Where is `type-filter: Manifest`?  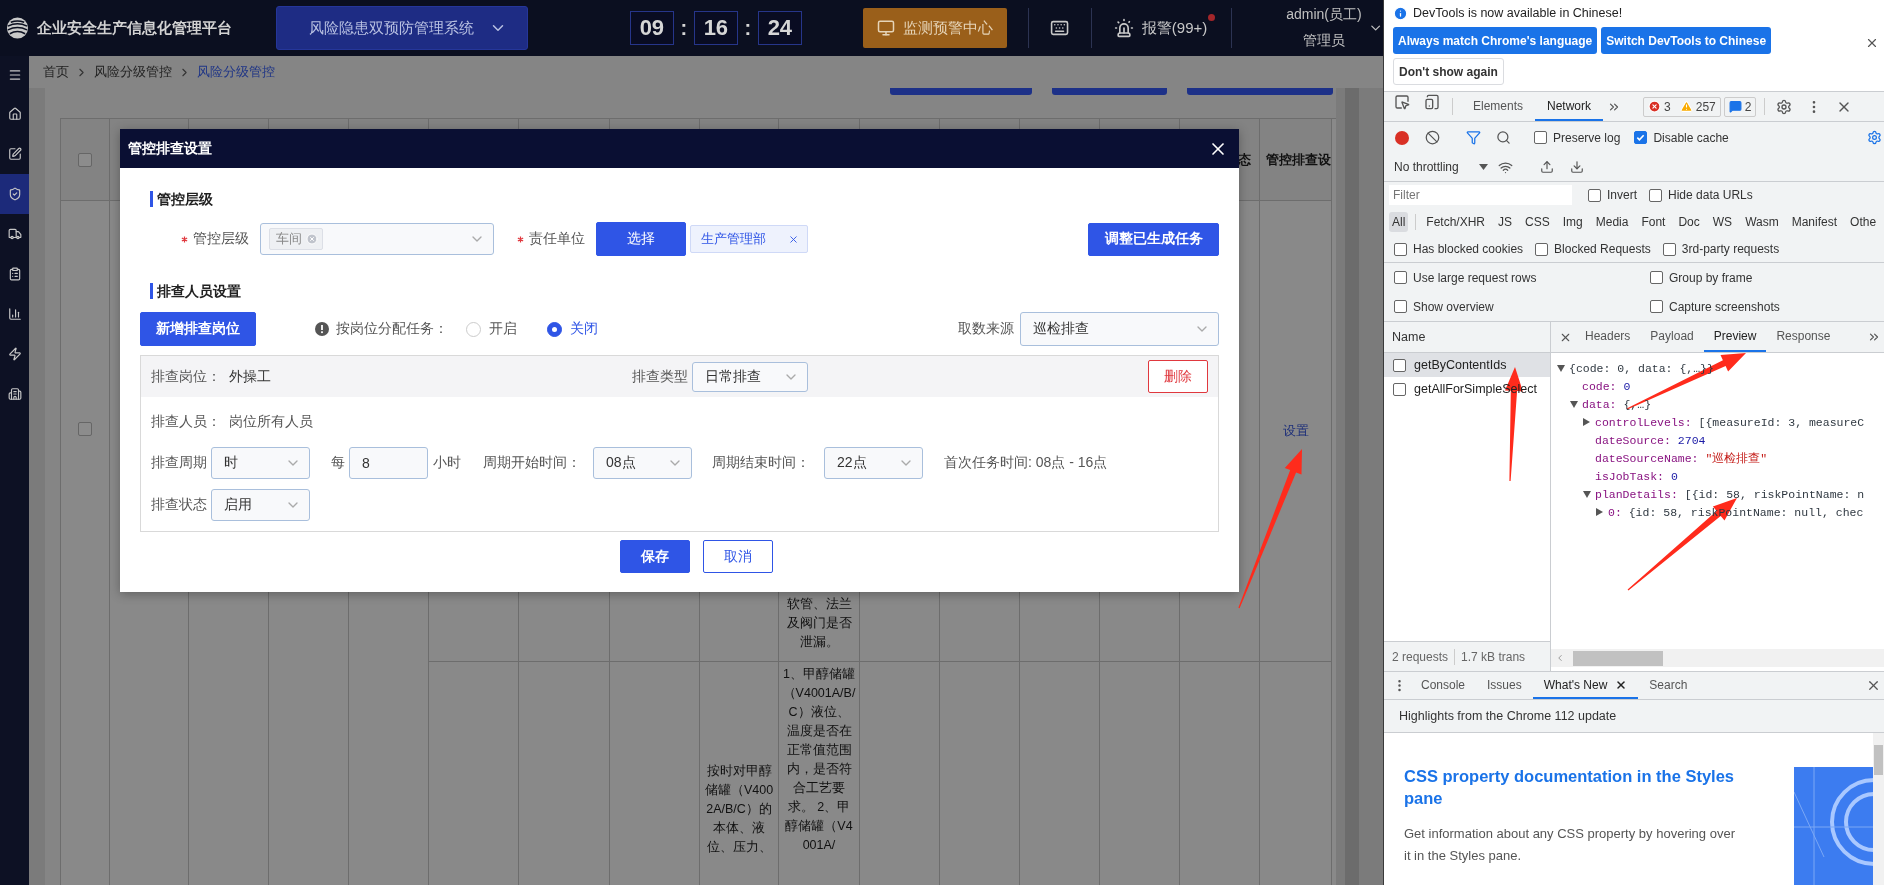 type-filter: Manifest is located at coordinates (1814, 222).